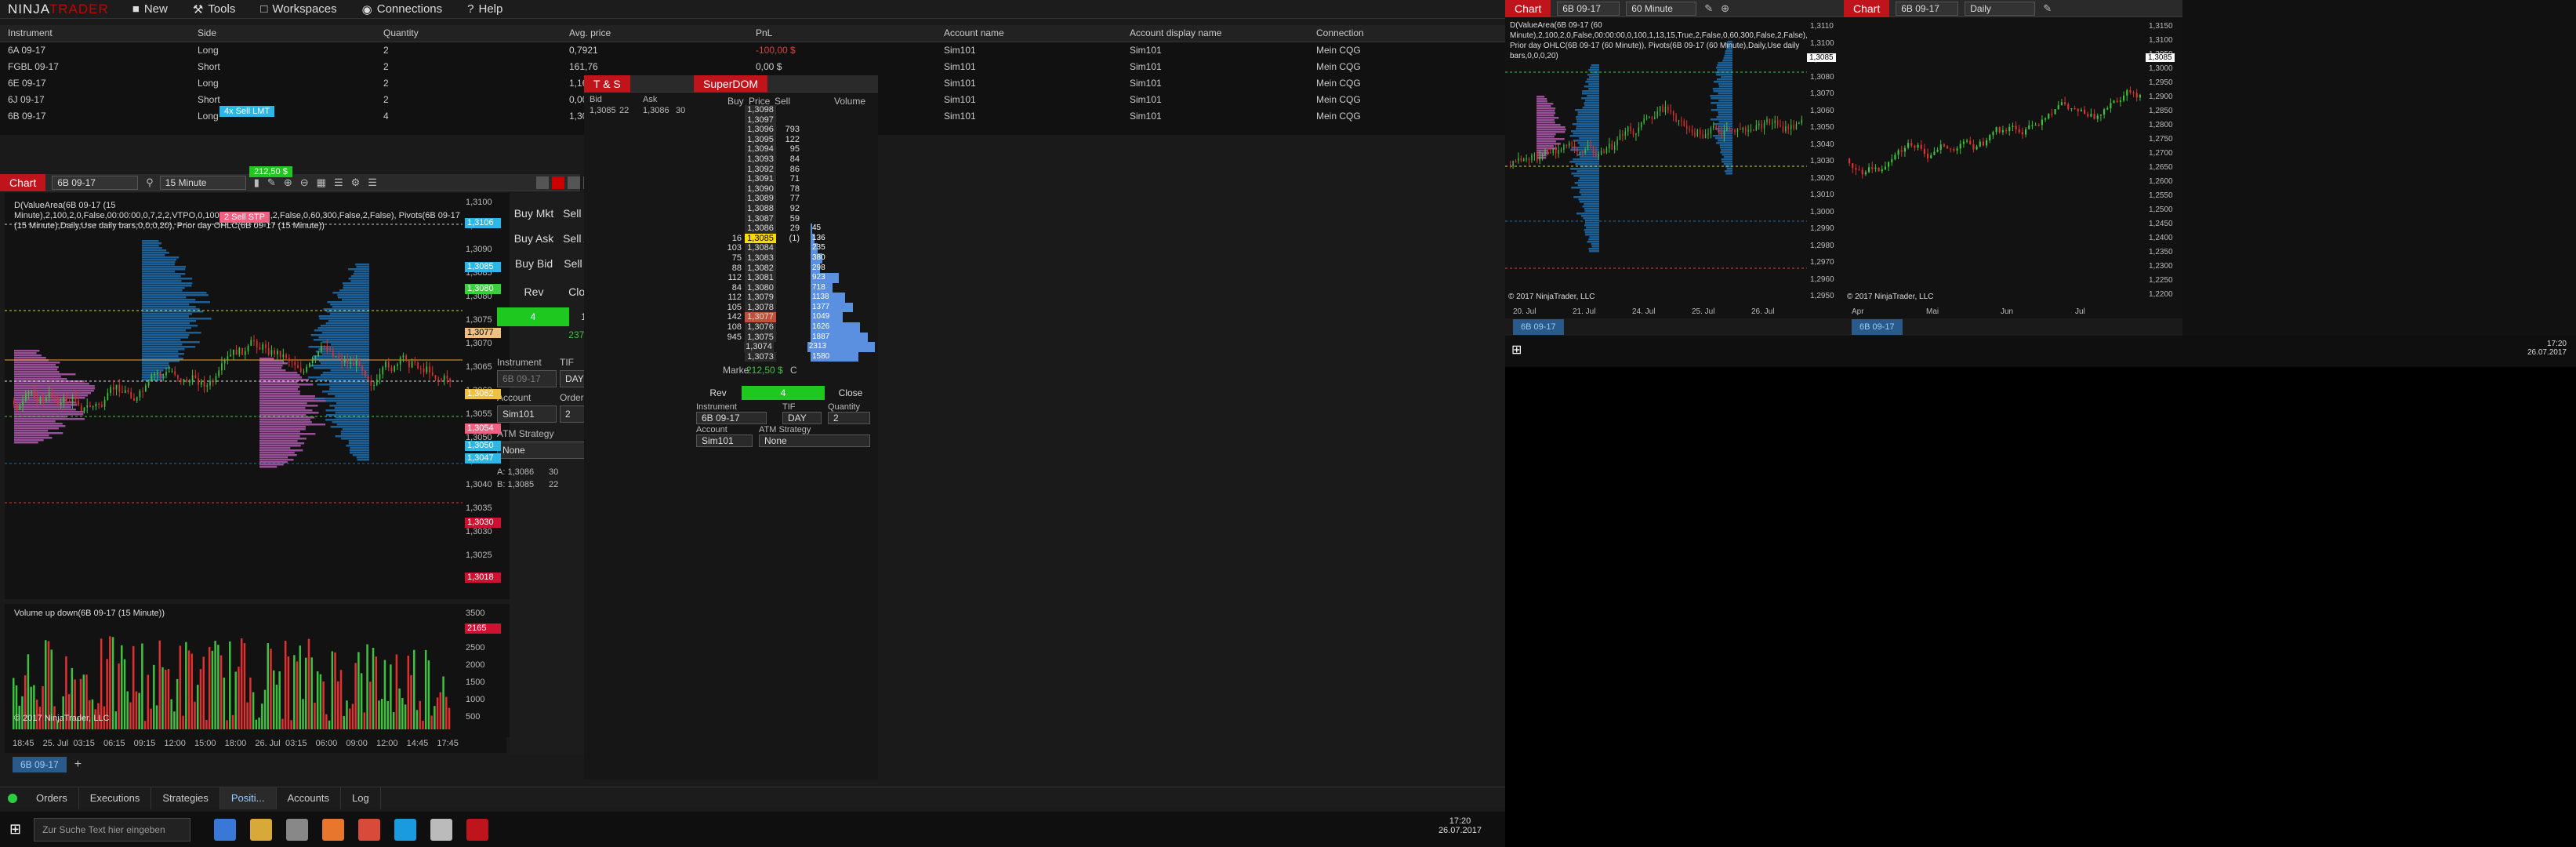 This screenshot has width=2576, height=847. I want to click on dom-row: 88 1,3082 298, so click(798, 268).